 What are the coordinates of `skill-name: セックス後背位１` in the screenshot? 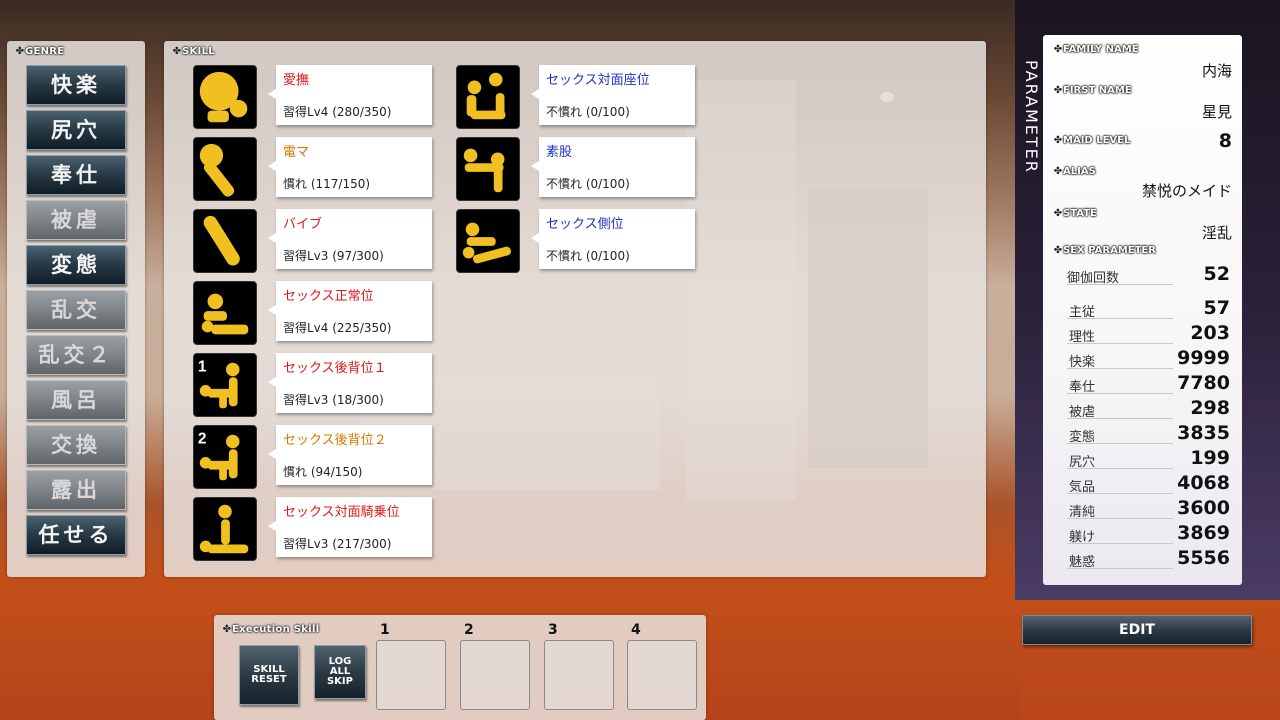 It's located at (335, 368).